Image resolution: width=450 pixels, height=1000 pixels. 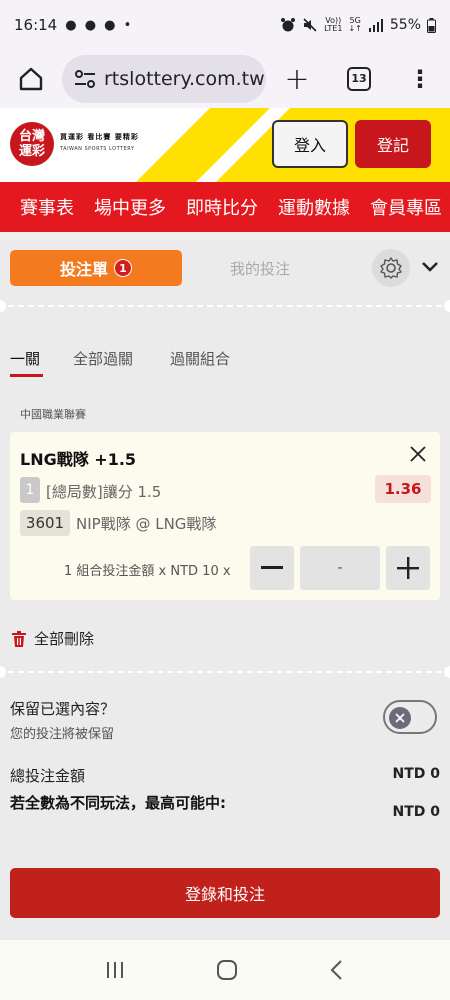 I want to click on back-icon, so click(x=337, y=970).